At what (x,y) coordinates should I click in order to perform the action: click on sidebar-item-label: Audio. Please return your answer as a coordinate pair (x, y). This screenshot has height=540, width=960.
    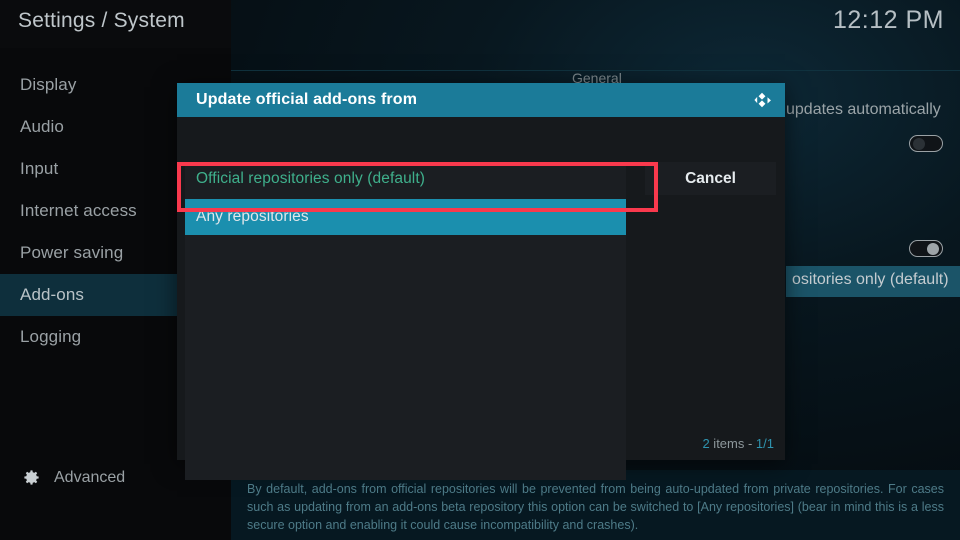
    Looking at the image, I should click on (42, 126).